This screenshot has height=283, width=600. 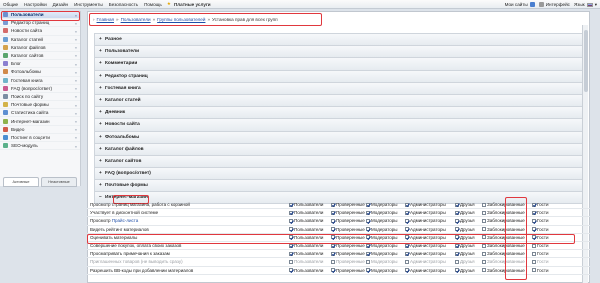 I want to click on sidebar-item: Поиск по сайту », so click(x=40, y=97).